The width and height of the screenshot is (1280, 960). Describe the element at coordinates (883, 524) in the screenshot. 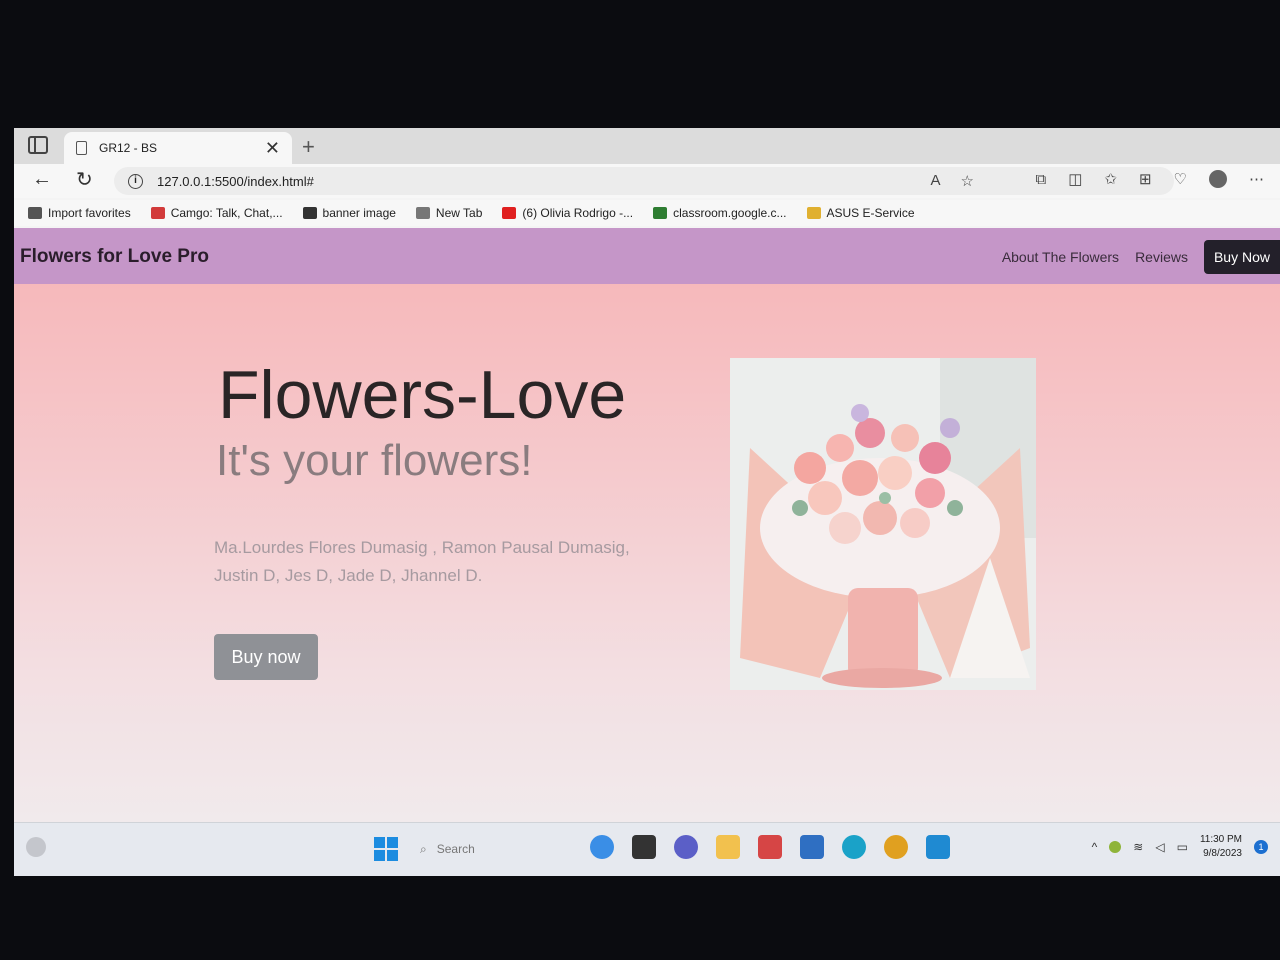

I see `bouquet-image` at that location.